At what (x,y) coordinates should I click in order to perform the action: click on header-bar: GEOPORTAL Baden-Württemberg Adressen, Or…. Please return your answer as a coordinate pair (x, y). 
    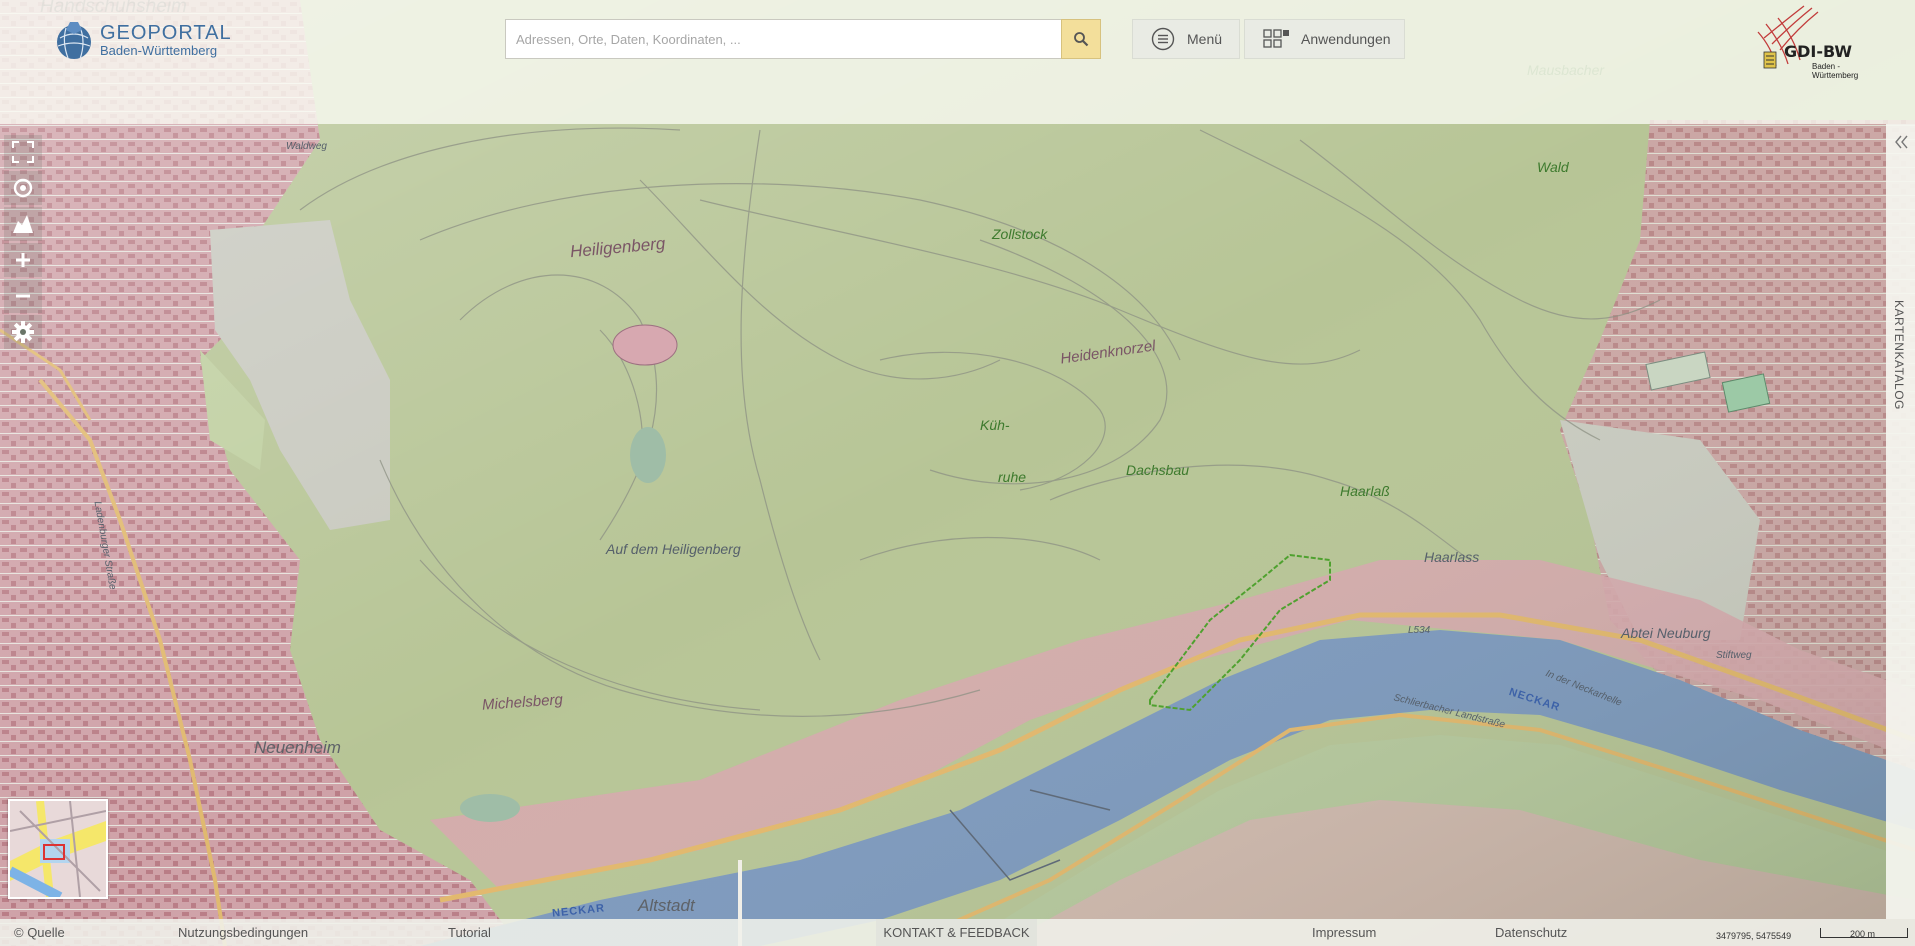
    Looking at the image, I should click on (957, 62).